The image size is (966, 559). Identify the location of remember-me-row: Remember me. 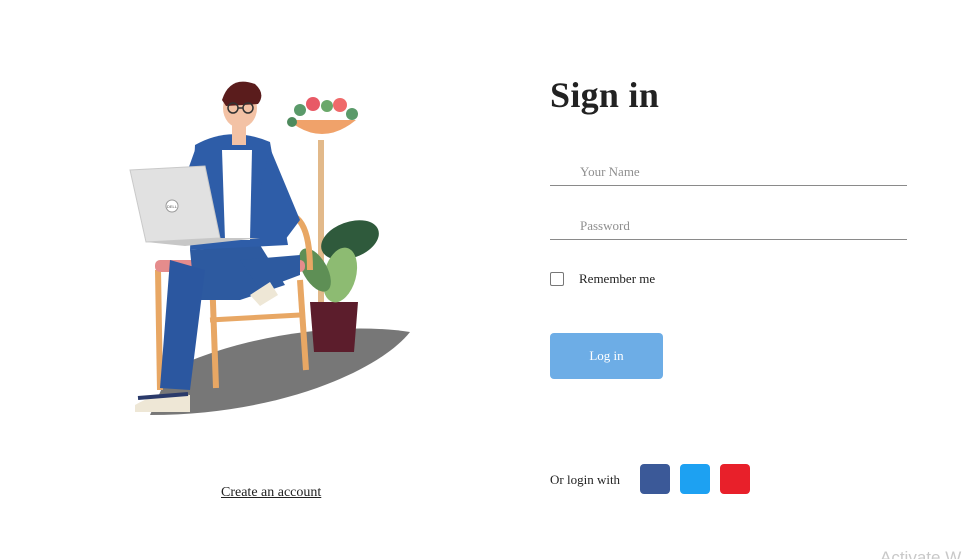
(602, 279).